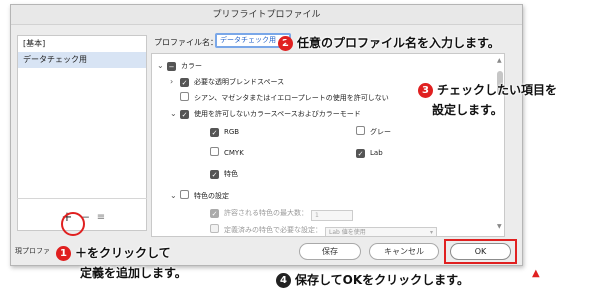 The image size is (603, 296). Describe the element at coordinates (232, 132) in the screenshot. I see `rgb-label: RGB` at that location.